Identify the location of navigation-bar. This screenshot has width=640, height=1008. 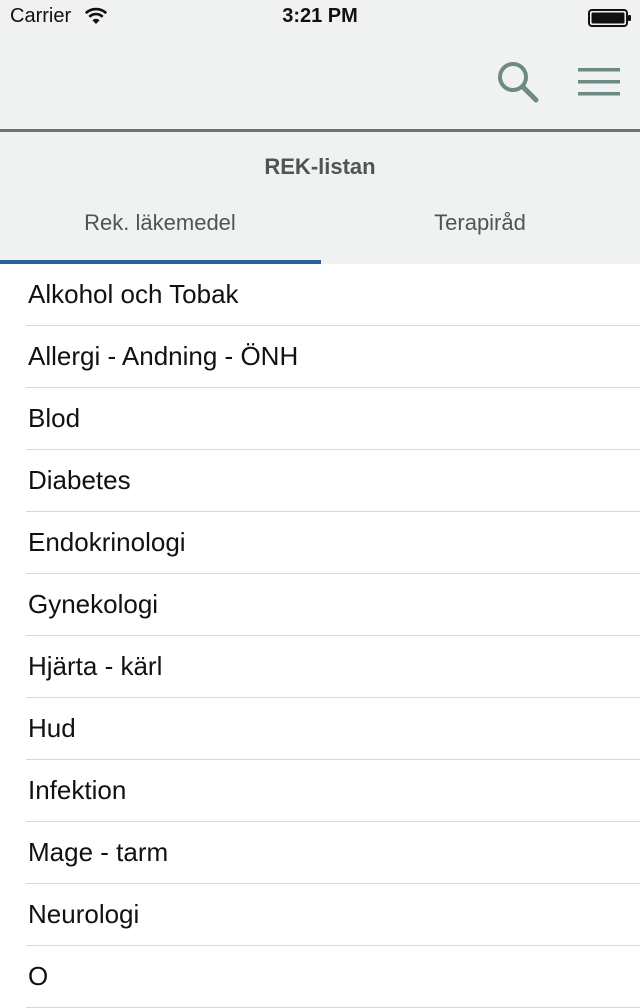
(320, 86).